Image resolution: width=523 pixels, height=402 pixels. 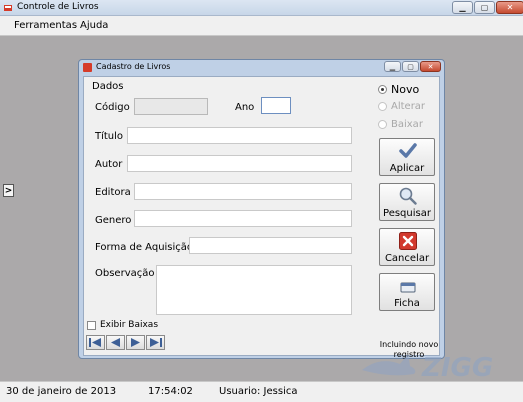 I want to click on status-time: 17:54:02, so click(x=170, y=391).